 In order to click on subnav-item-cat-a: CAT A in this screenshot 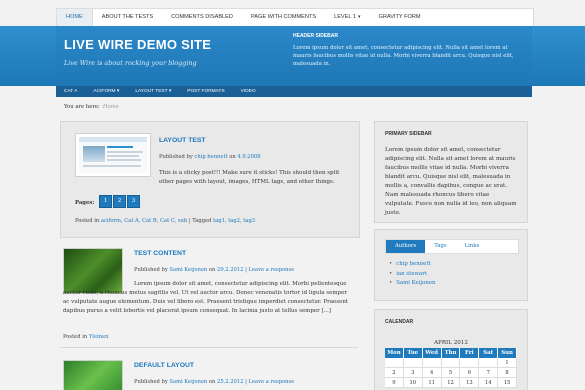, I will do `click(70, 91)`.